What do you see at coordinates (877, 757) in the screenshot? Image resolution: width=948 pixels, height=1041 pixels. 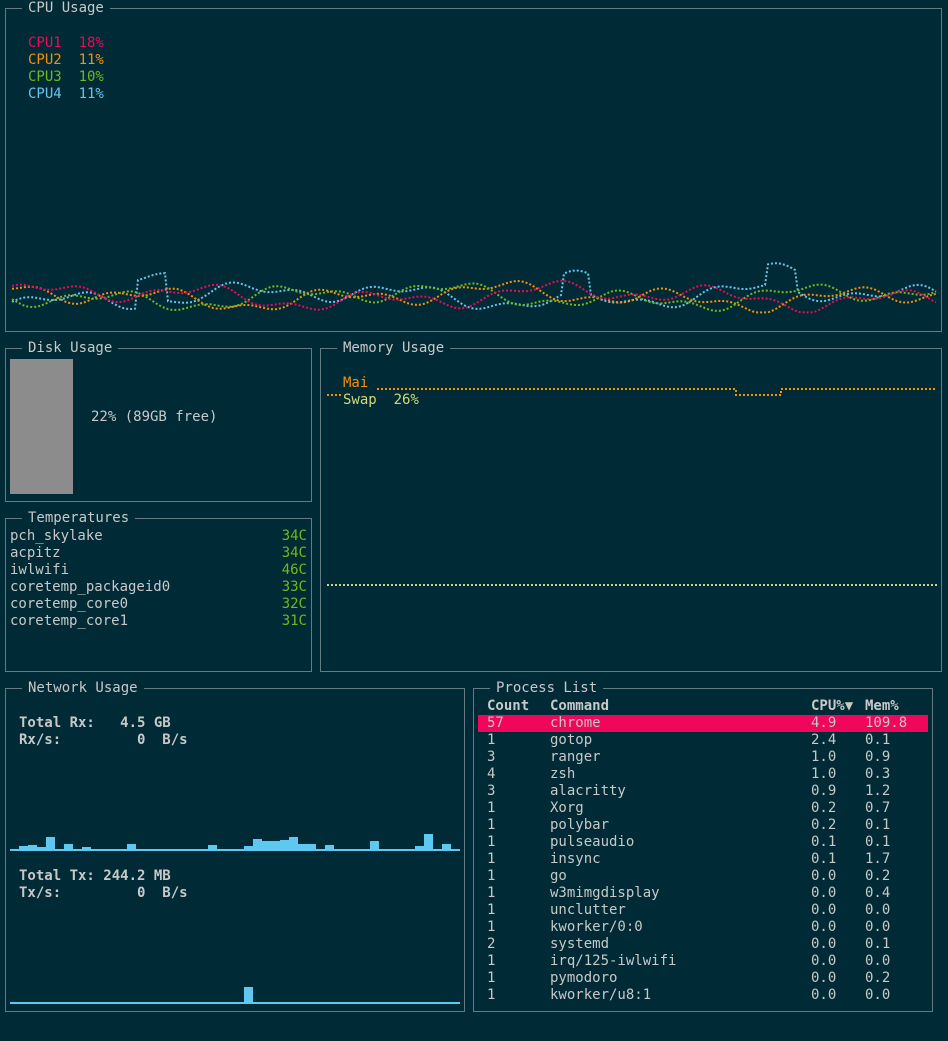 I see `process-mem-cell: 0.9` at bounding box center [877, 757].